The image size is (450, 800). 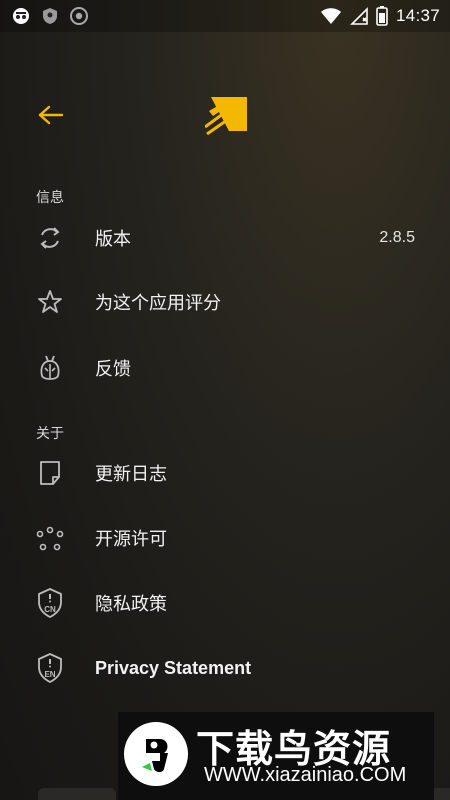 What do you see at coordinates (50, 434) in the screenshot?
I see `section-header-about: 关于` at bounding box center [50, 434].